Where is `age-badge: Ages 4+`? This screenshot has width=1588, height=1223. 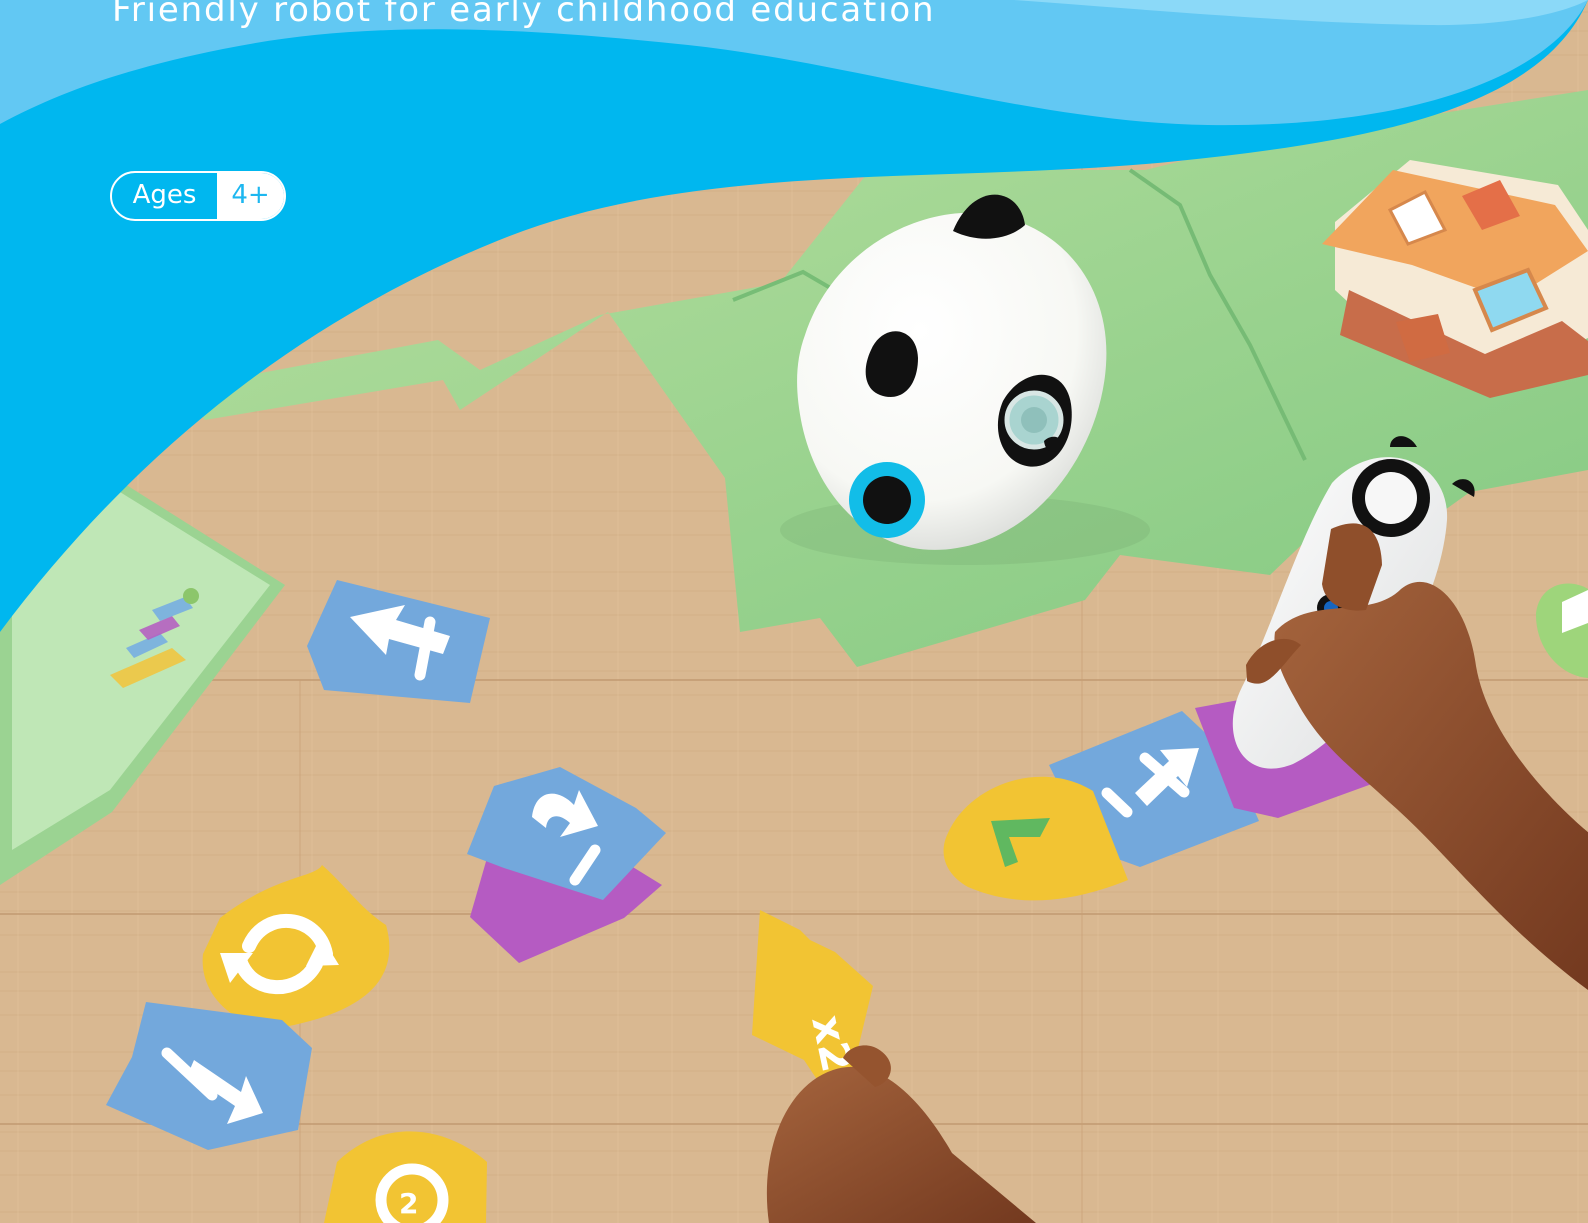
age-badge: Ages 4+ is located at coordinates (198, 196).